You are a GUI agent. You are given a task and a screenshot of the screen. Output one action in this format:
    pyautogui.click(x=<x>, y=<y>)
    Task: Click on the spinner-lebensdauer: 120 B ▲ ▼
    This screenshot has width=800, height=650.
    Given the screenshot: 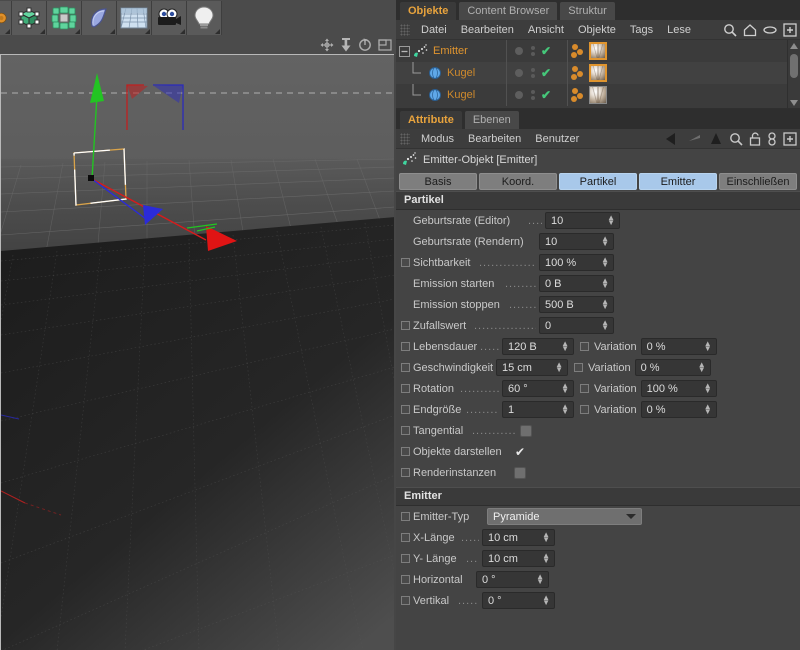 What is the action you would take?
    pyautogui.click(x=538, y=346)
    